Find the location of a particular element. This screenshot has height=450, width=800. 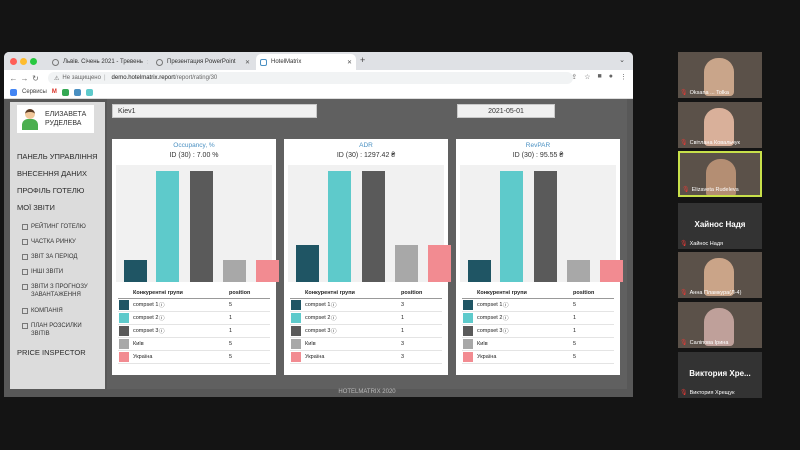

user-last-name: РУДЕЛЕВА is located at coordinates (63, 123).